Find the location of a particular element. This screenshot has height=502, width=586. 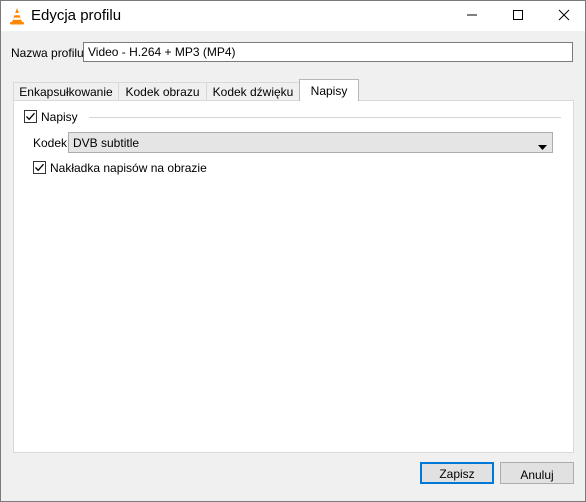

close-icon is located at coordinates (564, 16).